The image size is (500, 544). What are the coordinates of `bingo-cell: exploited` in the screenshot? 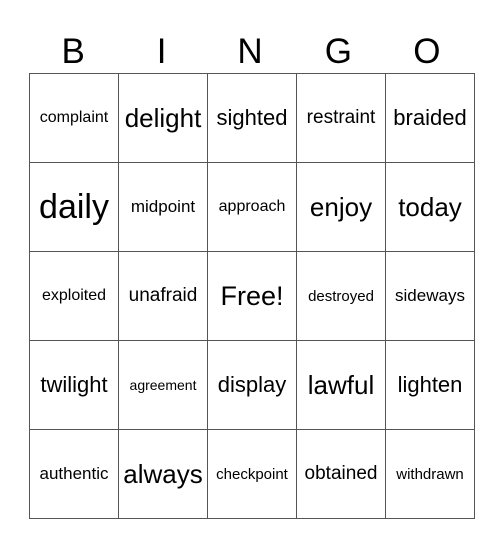 It's located at (74, 296).